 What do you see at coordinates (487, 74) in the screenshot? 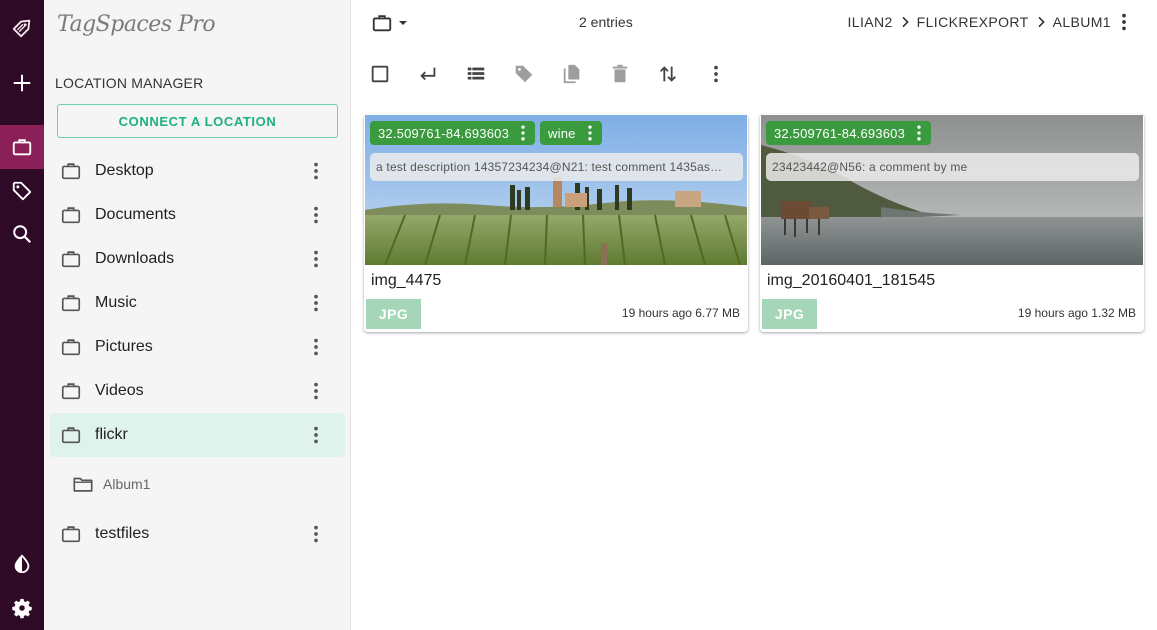
I see `list-view-button` at bounding box center [487, 74].